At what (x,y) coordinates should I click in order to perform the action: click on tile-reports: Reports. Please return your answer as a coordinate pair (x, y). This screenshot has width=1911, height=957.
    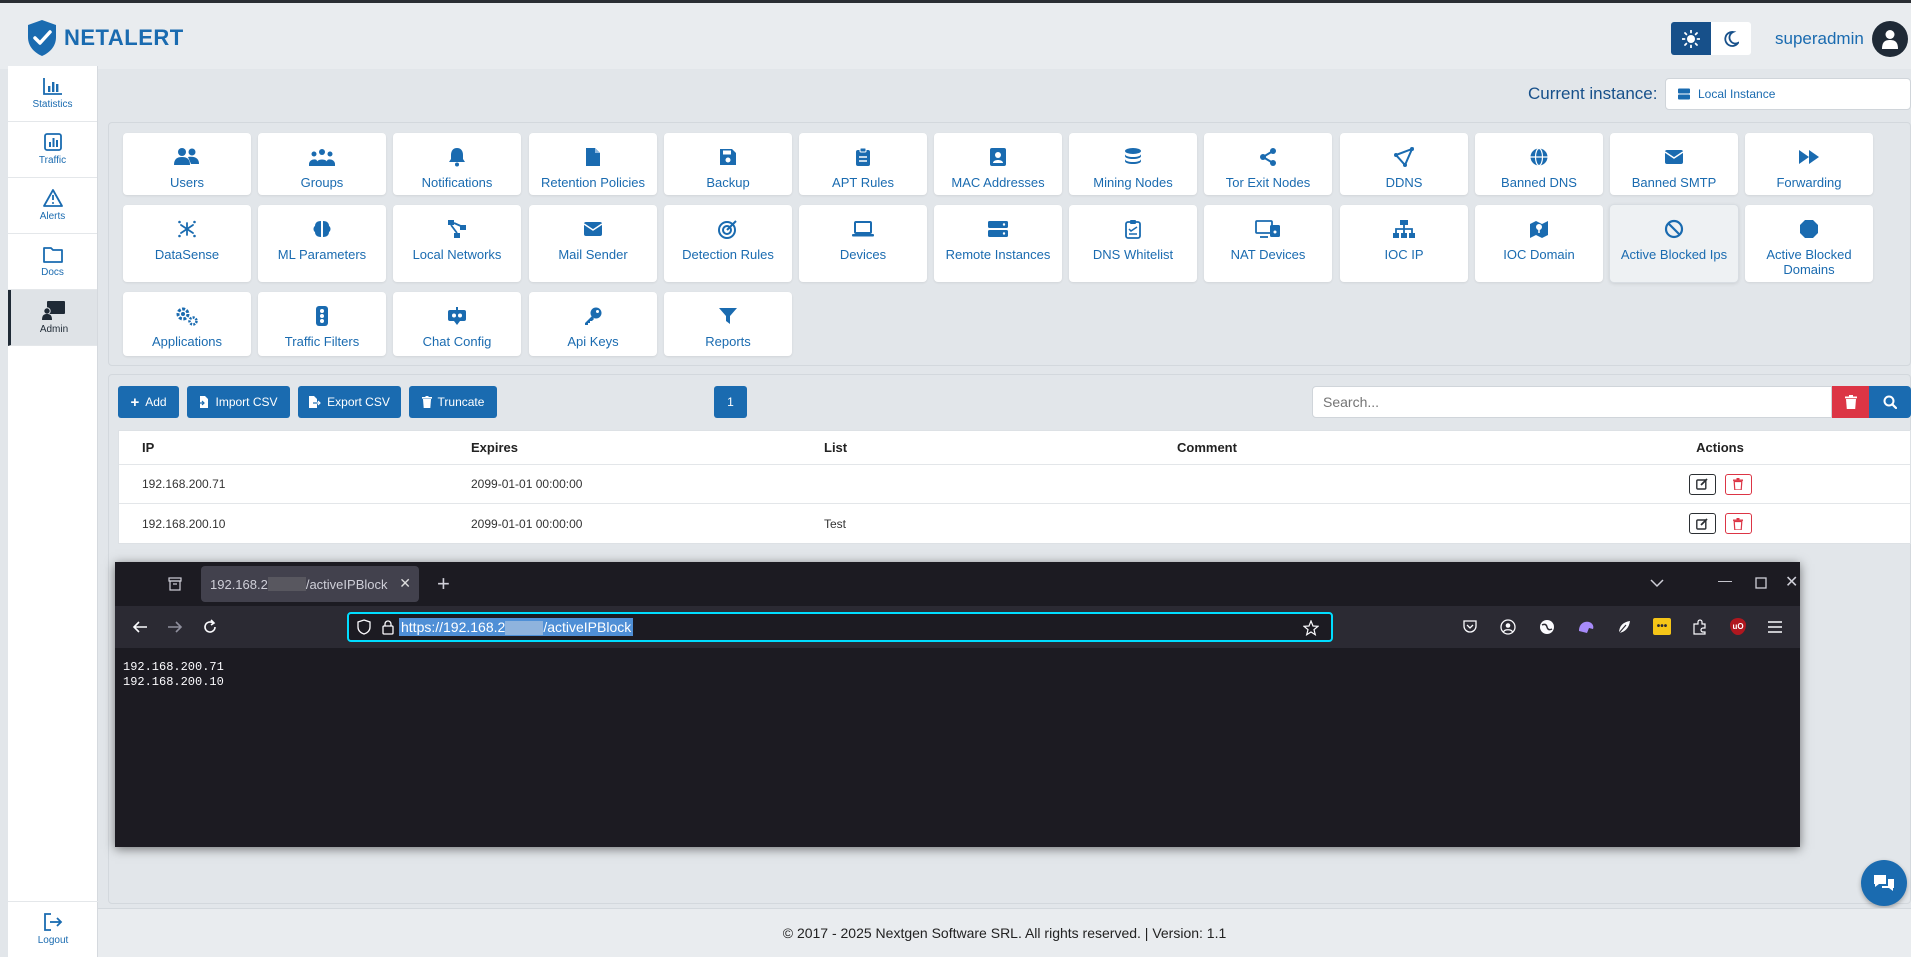
    Looking at the image, I should click on (728, 324).